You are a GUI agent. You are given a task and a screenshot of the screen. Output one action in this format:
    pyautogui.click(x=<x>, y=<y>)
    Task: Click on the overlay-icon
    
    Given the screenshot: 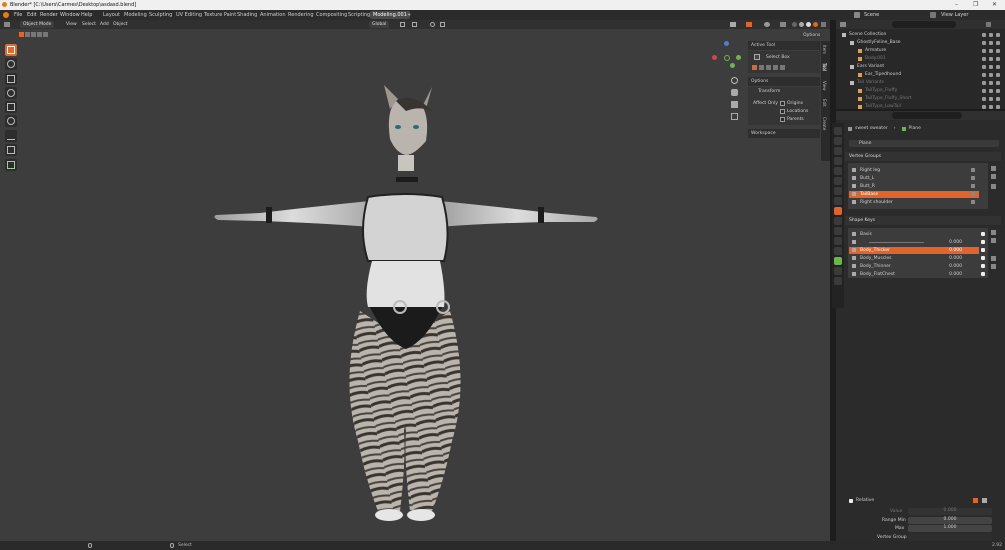 What is the action you would take?
    pyautogui.click(x=767, y=24)
    